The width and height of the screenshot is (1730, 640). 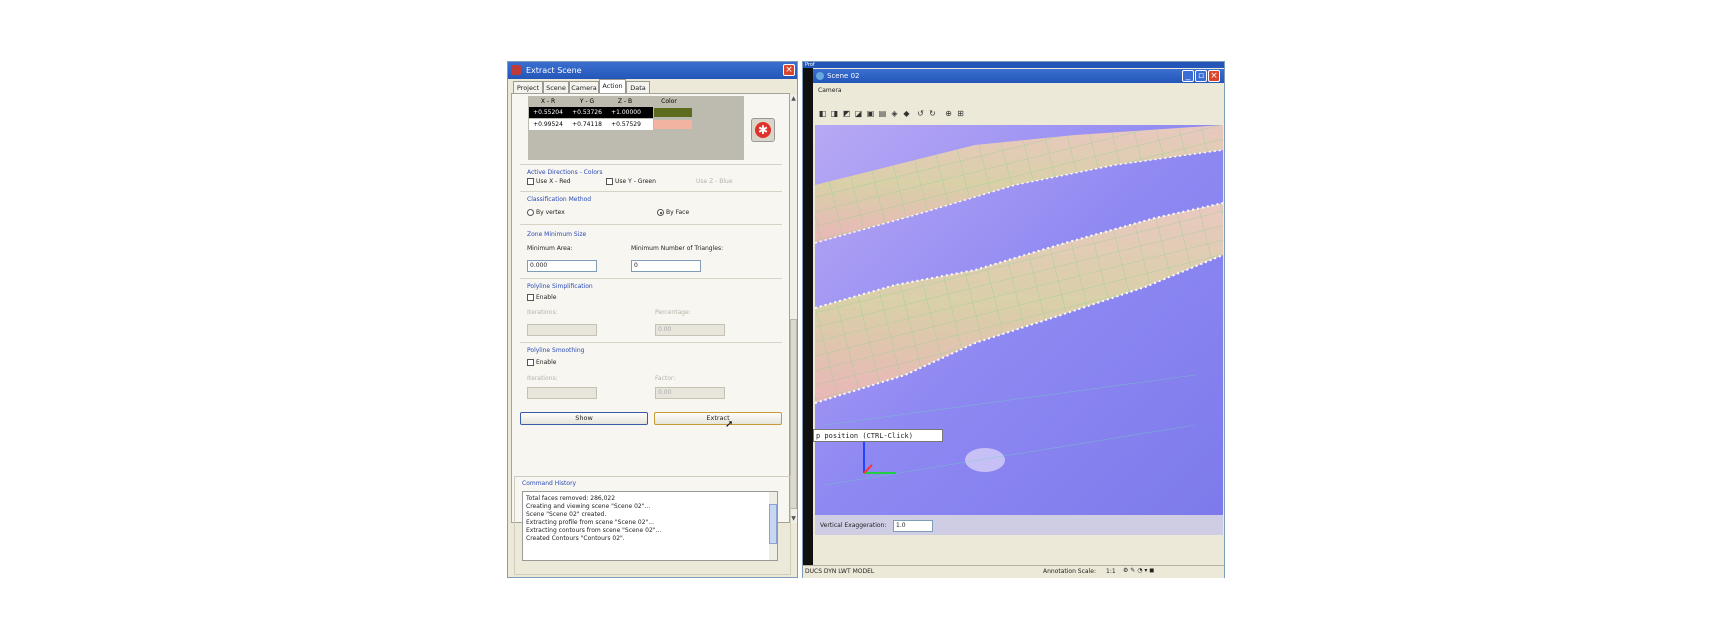 I want to click on panel-close-button: ×, so click(x=789, y=70).